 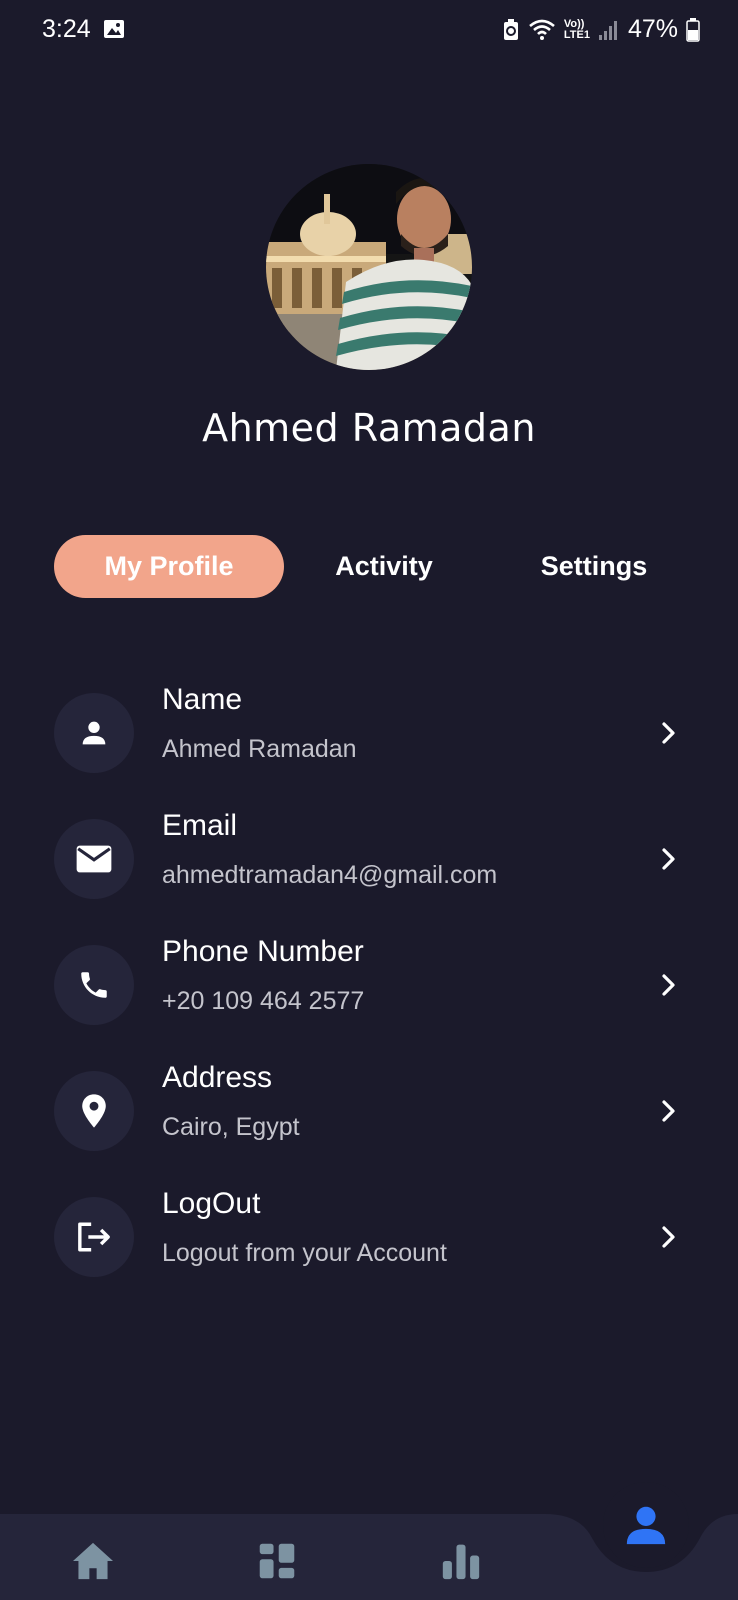 I want to click on status-time: 3:24, so click(x=66, y=29).